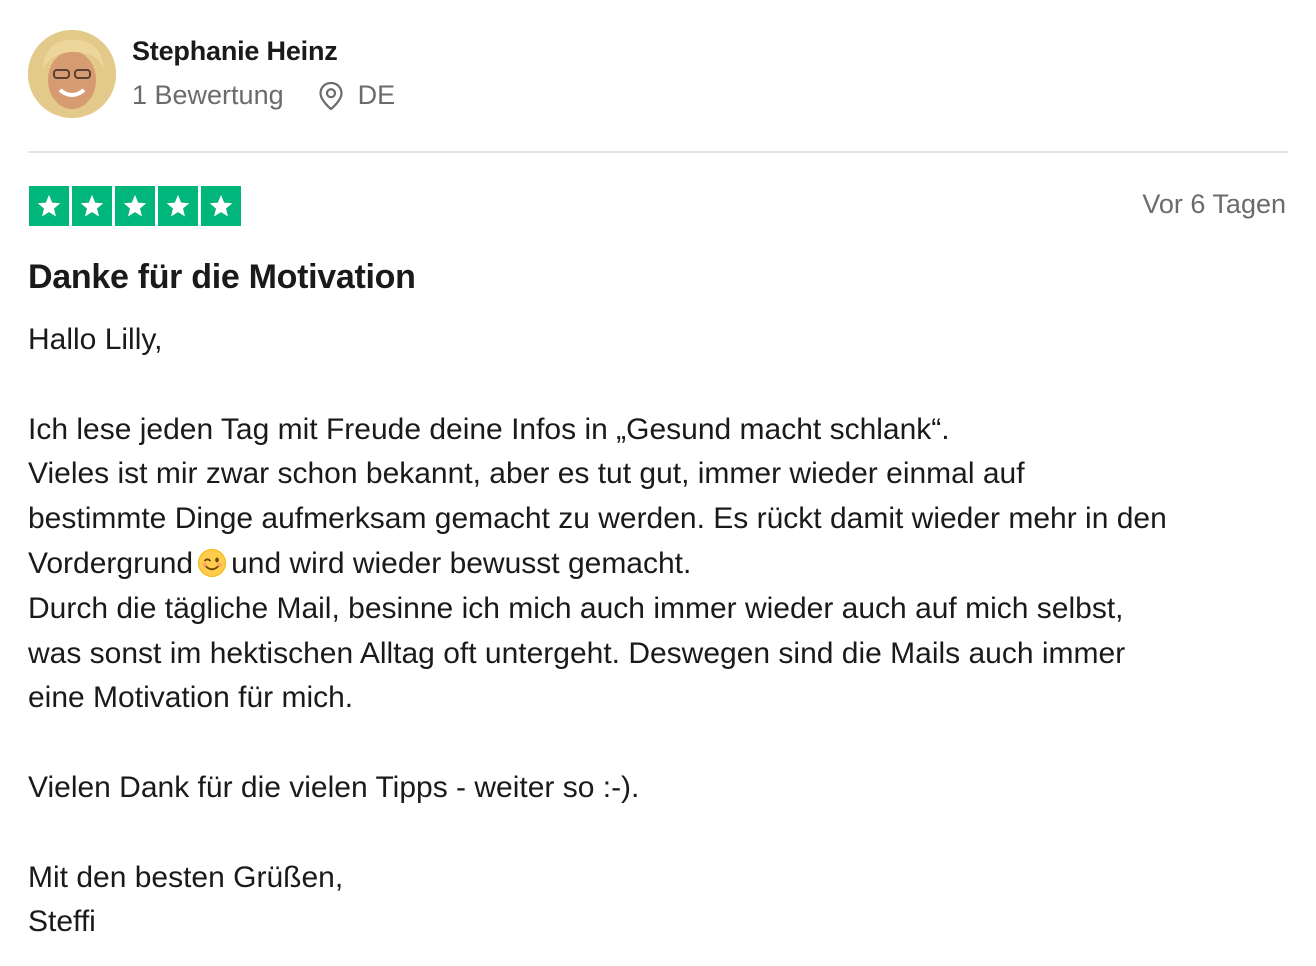 This screenshot has height=966, width=1316. Describe the element at coordinates (222, 277) in the screenshot. I see `review-title: Danke für die Motivation` at that location.